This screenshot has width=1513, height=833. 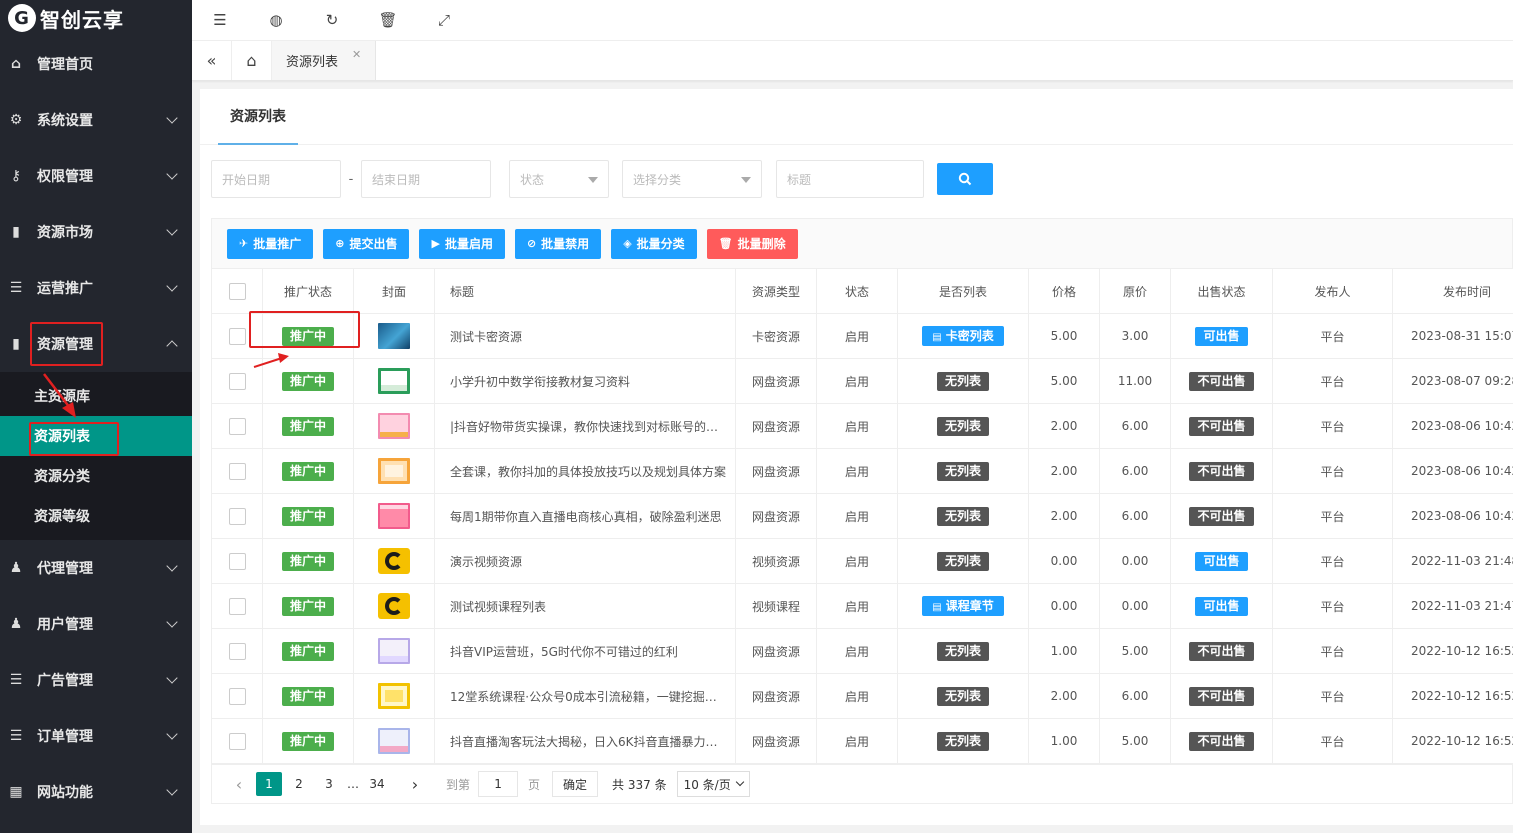 What do you see at coordinates (850, 179) in the screenshot?
I see `title-input: 标题` at bounding box center [850, 179].